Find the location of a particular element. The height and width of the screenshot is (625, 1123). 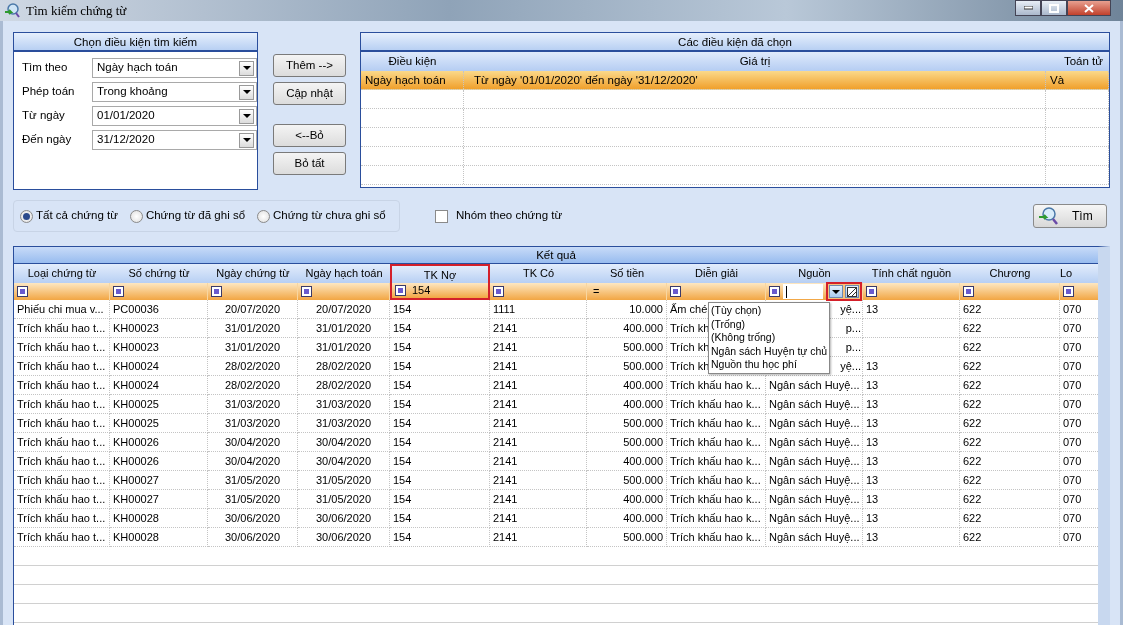

combo-field: Trong khoảng is located at coordinates (174, 92).